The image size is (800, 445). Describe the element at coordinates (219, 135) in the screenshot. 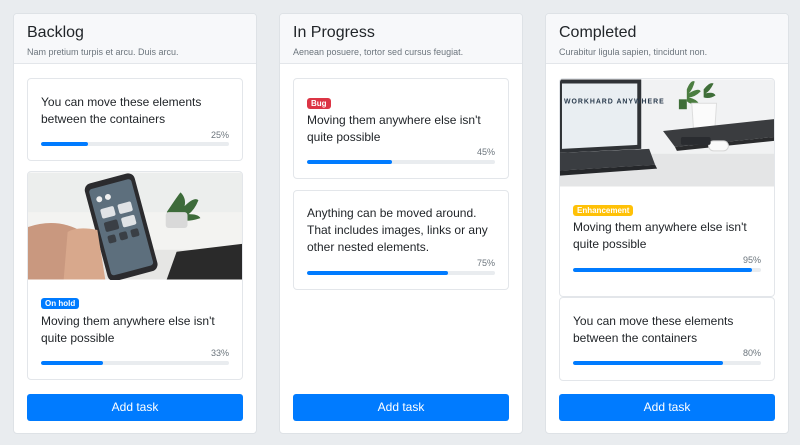

I see `progress-percent: 25%` at that location.